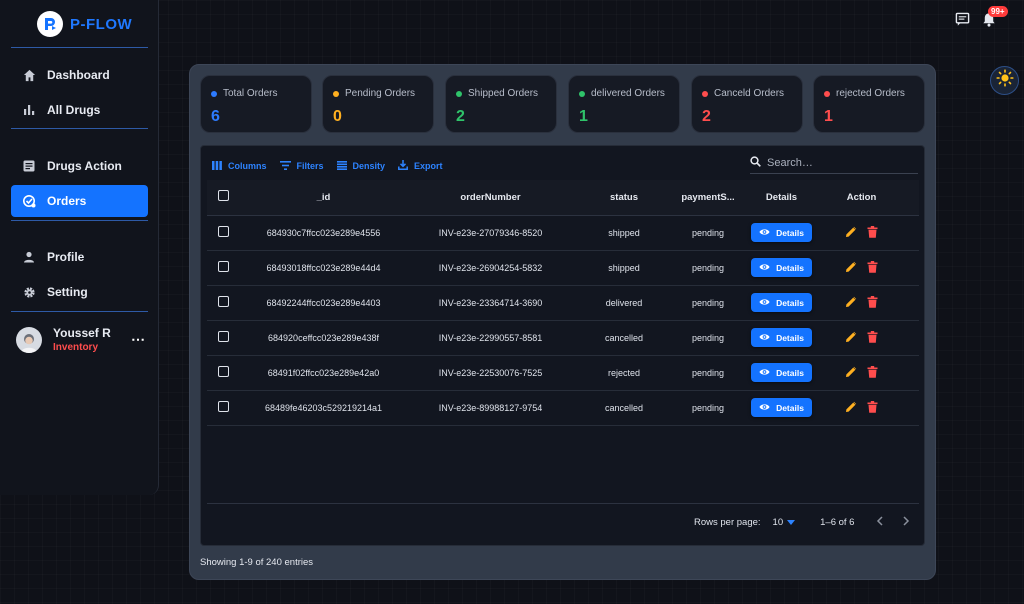  I want to click on sidebar-item-dashboard: Dashboard, so click(79, 75).